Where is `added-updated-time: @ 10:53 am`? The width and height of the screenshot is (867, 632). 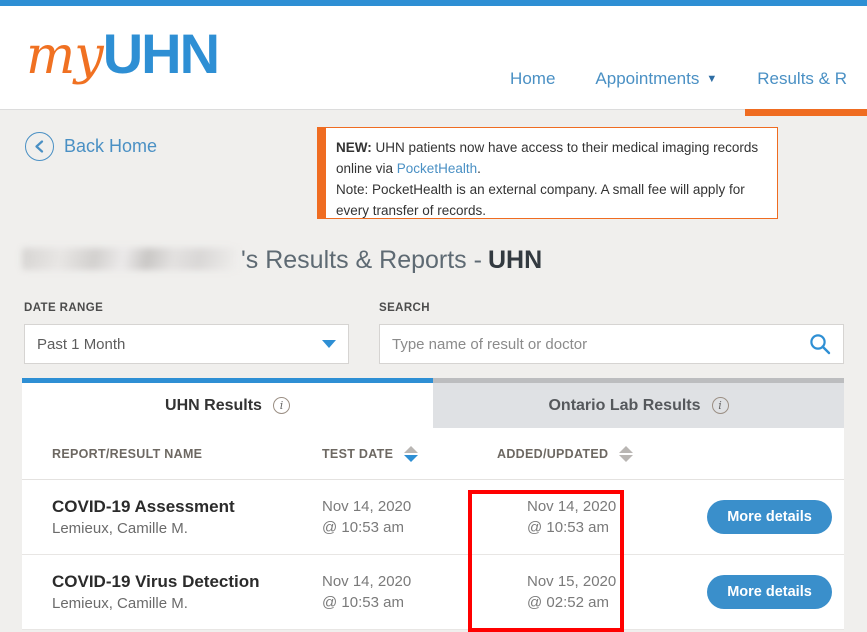 added-updated-time: @ 10:53 am is located at coordinates (568, 527).